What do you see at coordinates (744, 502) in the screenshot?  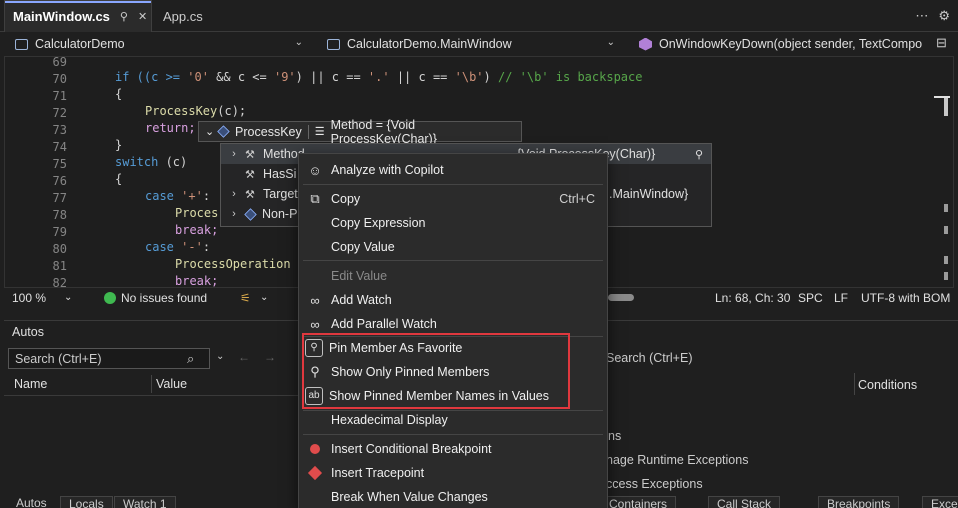 I see `tab-call-stack: Call Stack` at bounding box center [744, 502].